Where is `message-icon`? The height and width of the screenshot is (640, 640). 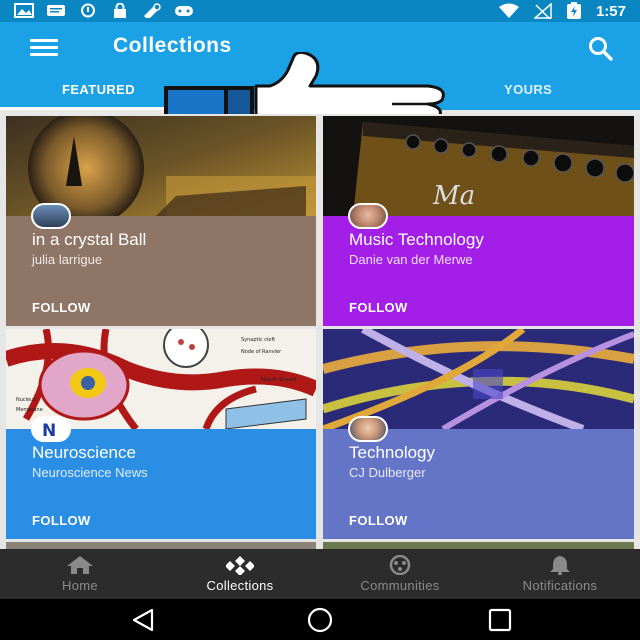
message-icon is located at coordinates (56, 10).